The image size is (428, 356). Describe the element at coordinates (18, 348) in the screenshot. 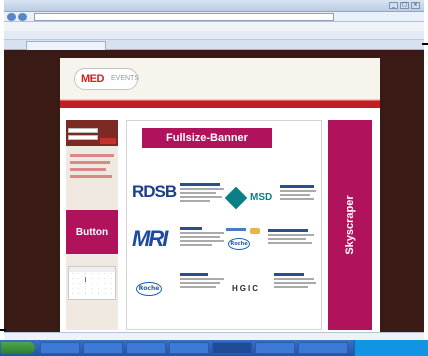

I see `start-button` at that location.